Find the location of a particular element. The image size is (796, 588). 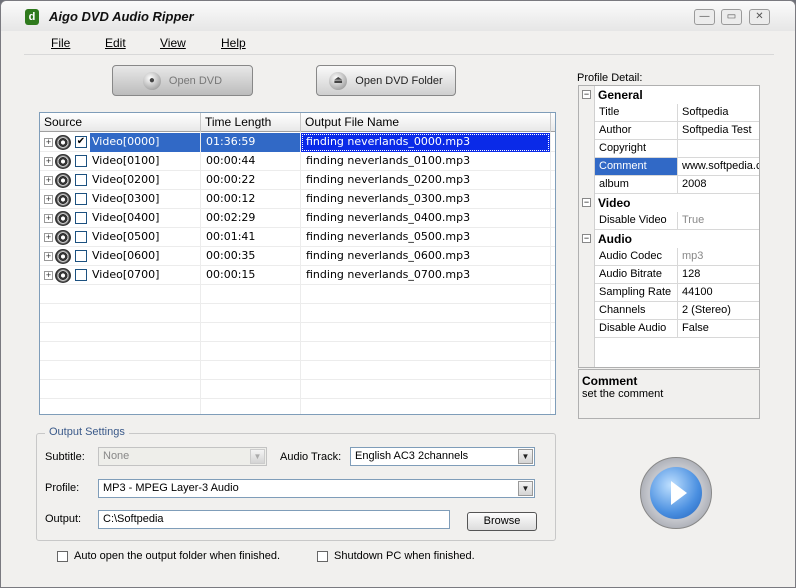

grid-row: Disable Audio False is located at coordinates (669, 329).